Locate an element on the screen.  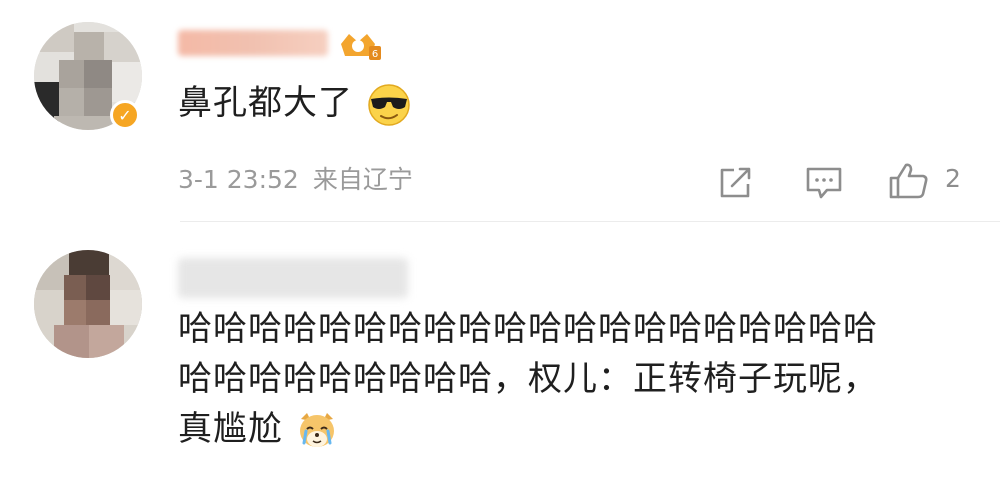
avatar is located at coordinates (88, 304).